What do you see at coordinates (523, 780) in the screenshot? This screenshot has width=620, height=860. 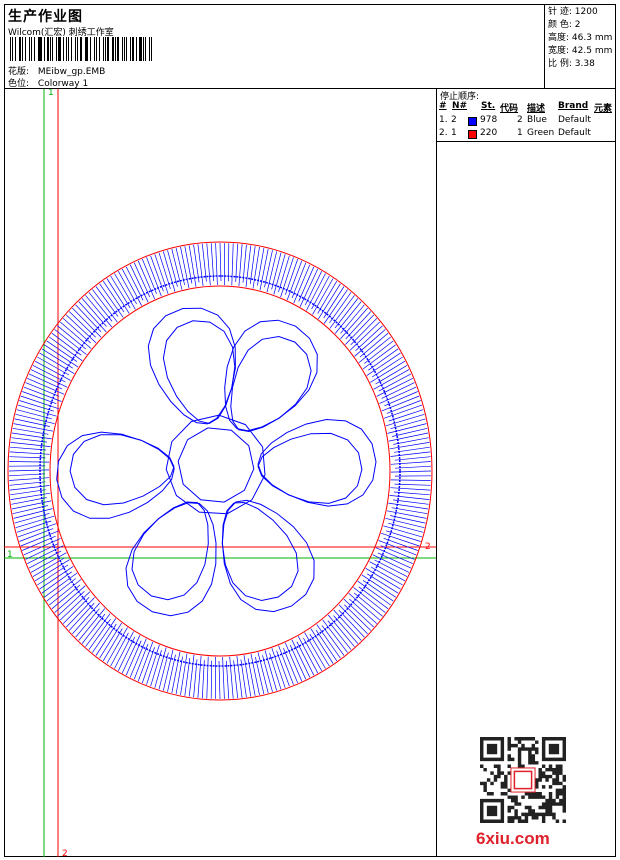 I see `qr-code-icon` at bounding box center [523, 780].